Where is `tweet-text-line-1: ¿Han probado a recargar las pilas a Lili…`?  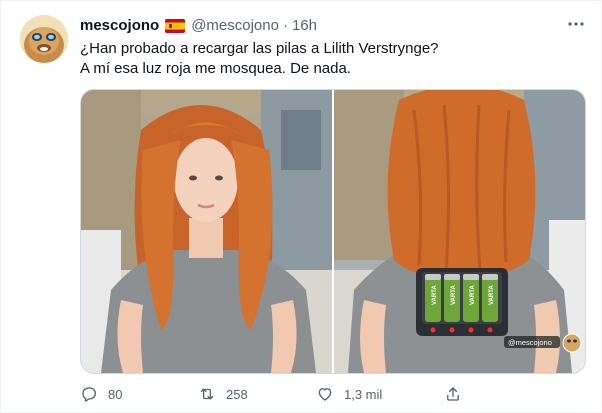
tweet-text-line-1: ¿Han probado a recargar las pilas a Lili… is located at coordinates (259, 48).